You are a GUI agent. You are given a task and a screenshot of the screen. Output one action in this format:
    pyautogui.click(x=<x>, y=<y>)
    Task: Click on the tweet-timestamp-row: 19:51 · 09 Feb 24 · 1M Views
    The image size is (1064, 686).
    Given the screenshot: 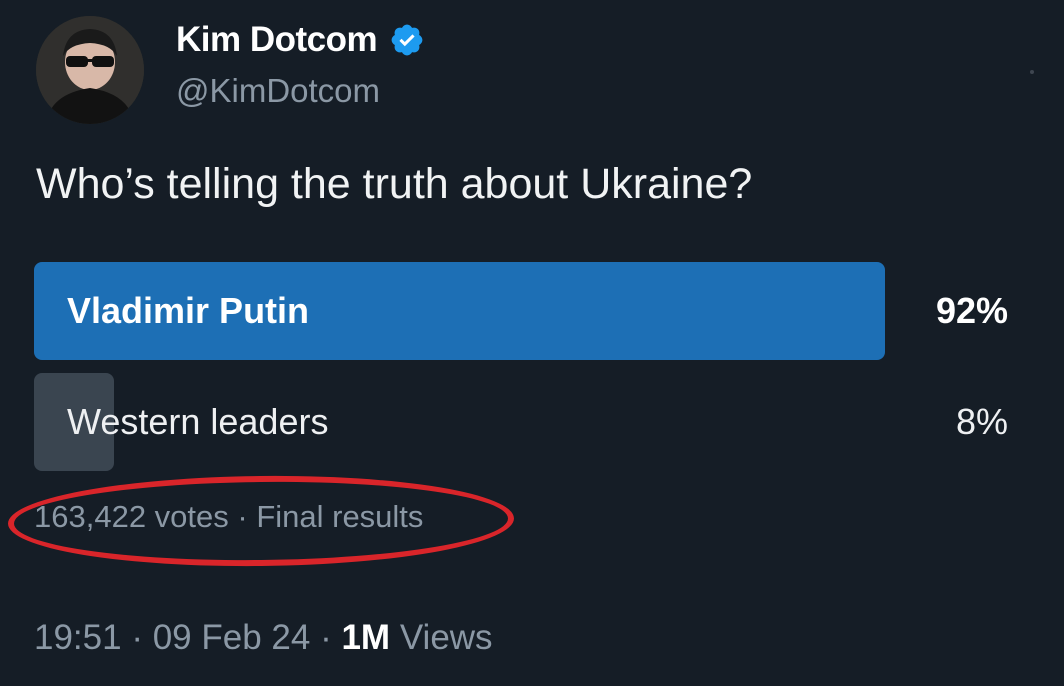 What is the action you would take?
    pyautogui.click(x=263, y=638)
    